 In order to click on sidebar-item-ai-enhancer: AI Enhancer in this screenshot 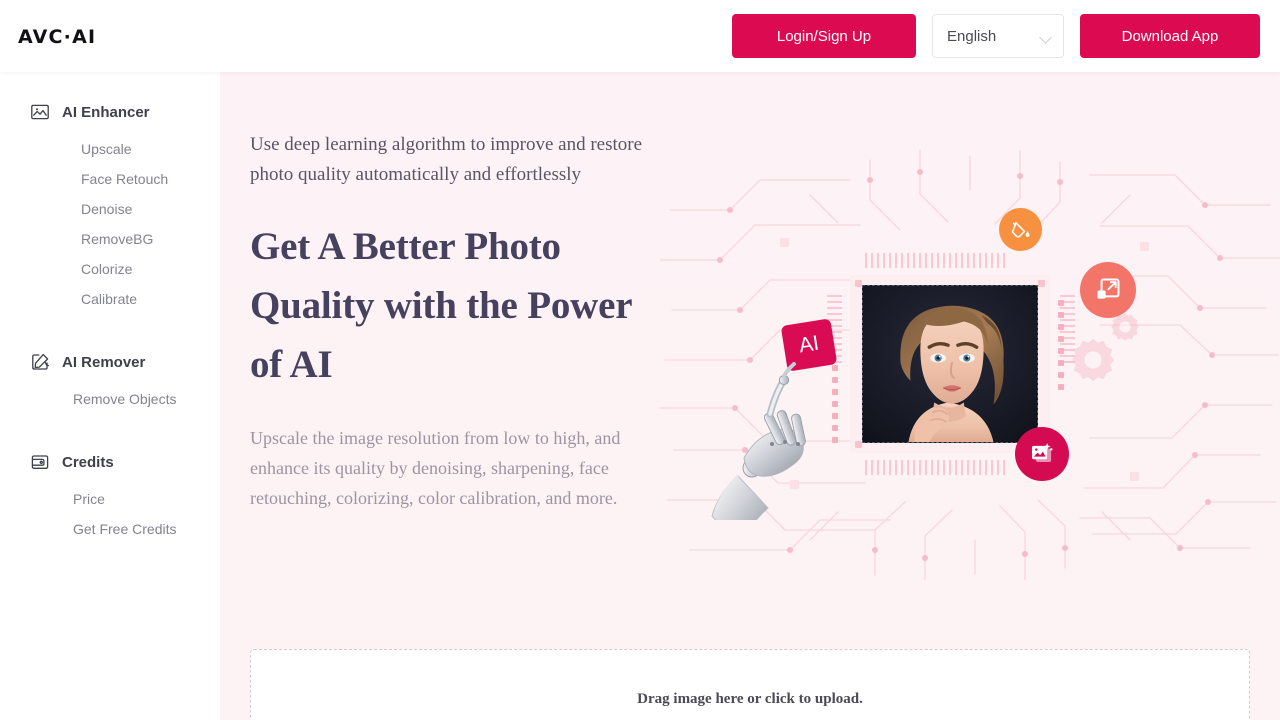, I will do `click(110, 112)`.